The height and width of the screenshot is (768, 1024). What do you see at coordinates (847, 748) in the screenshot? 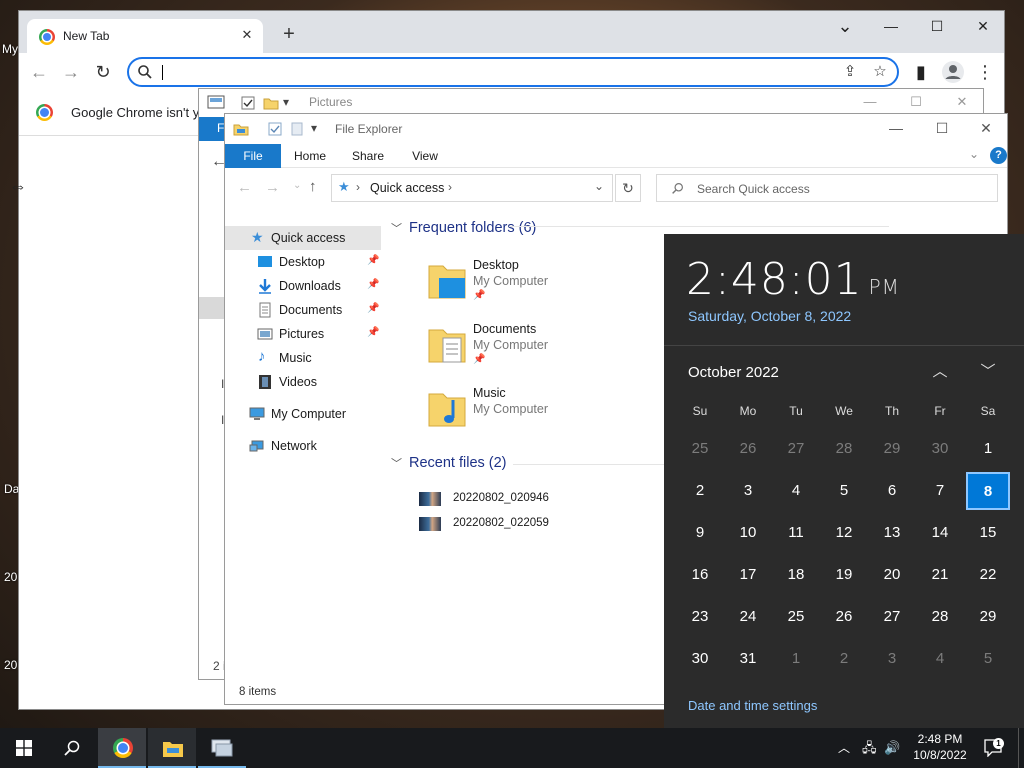
I see `show-hidden-icons-chevron-icon: ︿` at bounding box center [847, 748].